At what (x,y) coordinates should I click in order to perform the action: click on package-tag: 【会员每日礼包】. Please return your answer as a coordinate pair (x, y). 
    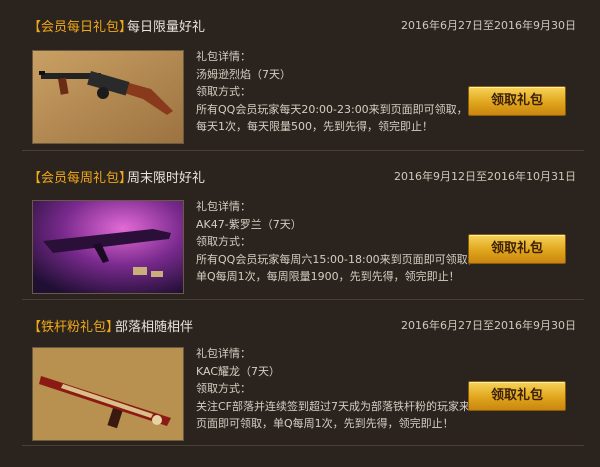
    Looking at the image, I should click on (80, 27).